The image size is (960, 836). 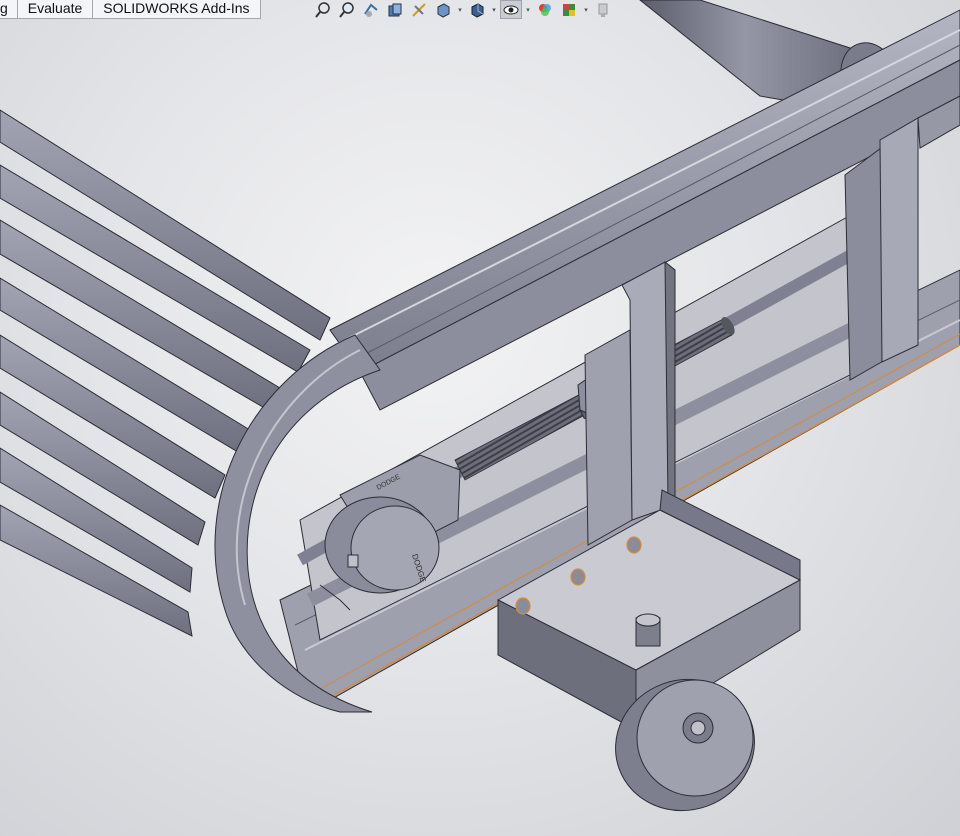 What do you see at coordinates (371, 9) in the screenshot?
I see `previous-view-icon` at bounding box center [371, 9].